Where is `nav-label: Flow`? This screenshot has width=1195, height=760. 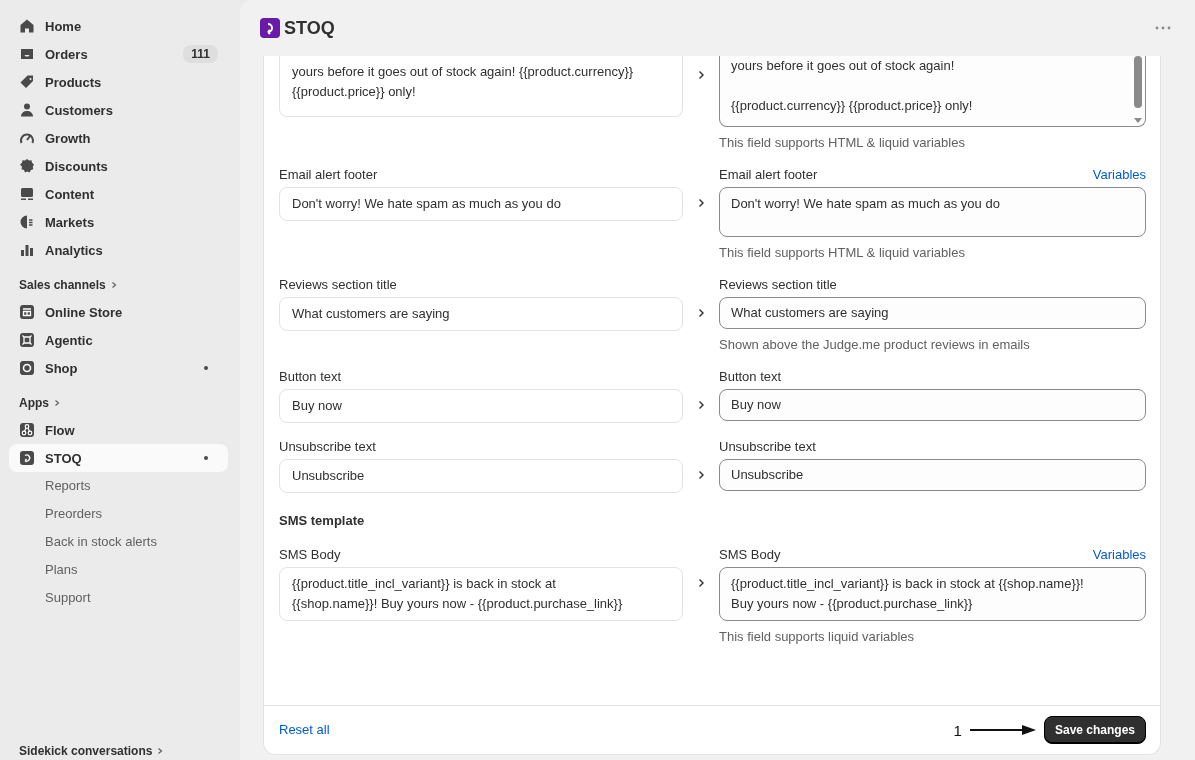
nav-label: Flow is located at coordinates (60, 430).